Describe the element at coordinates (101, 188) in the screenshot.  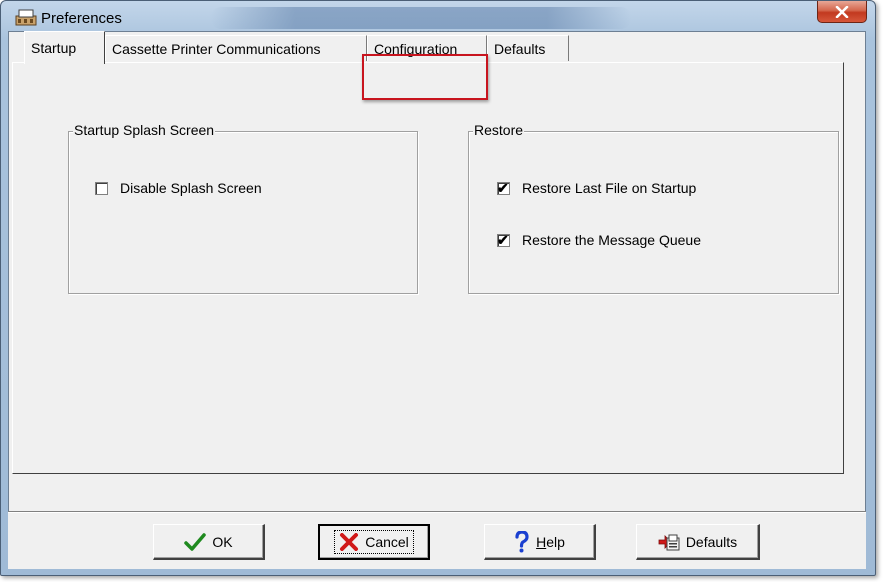
I see `disable-splash-screen-checkbox` at that location.